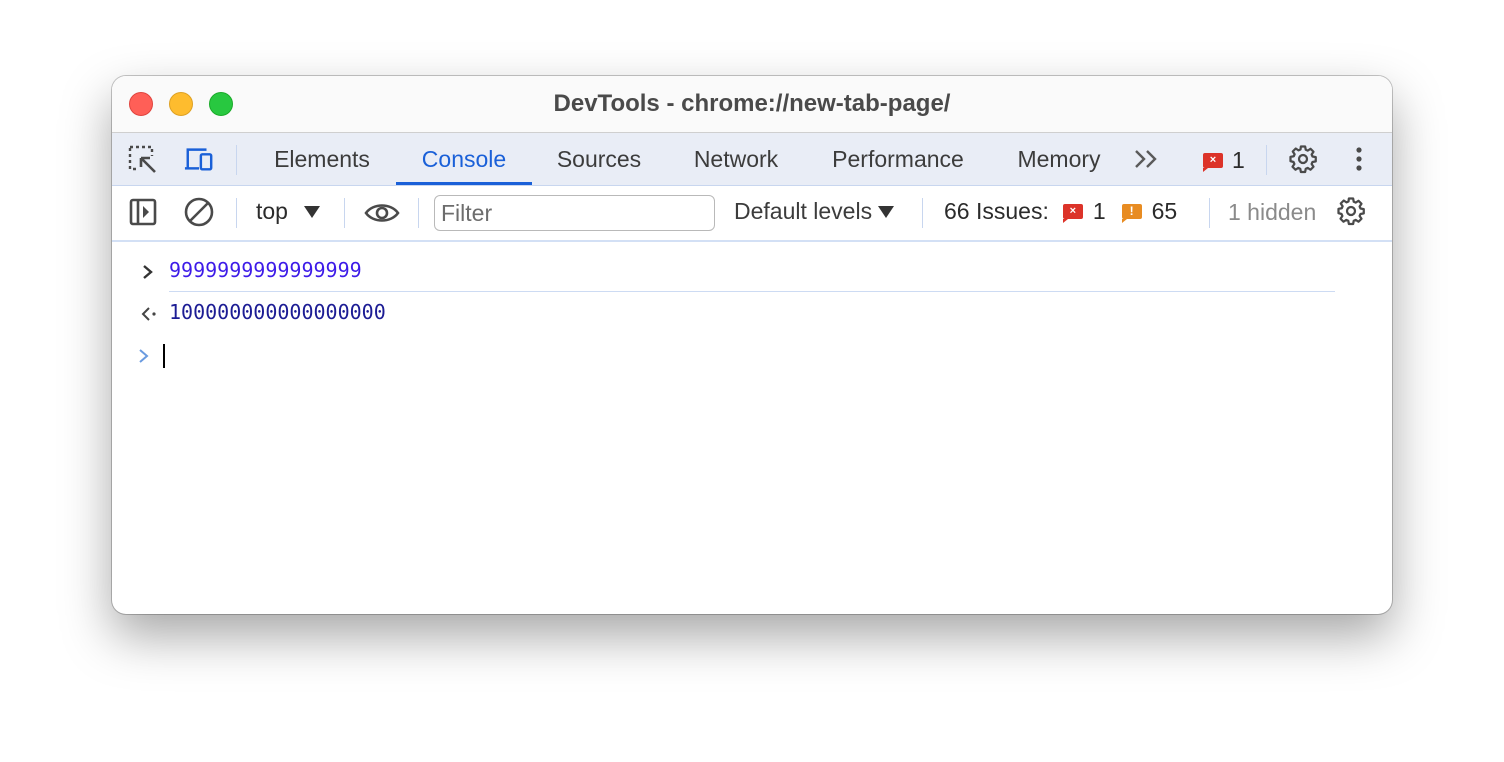 This screenshot has width=1504, height=762. I want to click on console-settings-button, so click(1351, 211).